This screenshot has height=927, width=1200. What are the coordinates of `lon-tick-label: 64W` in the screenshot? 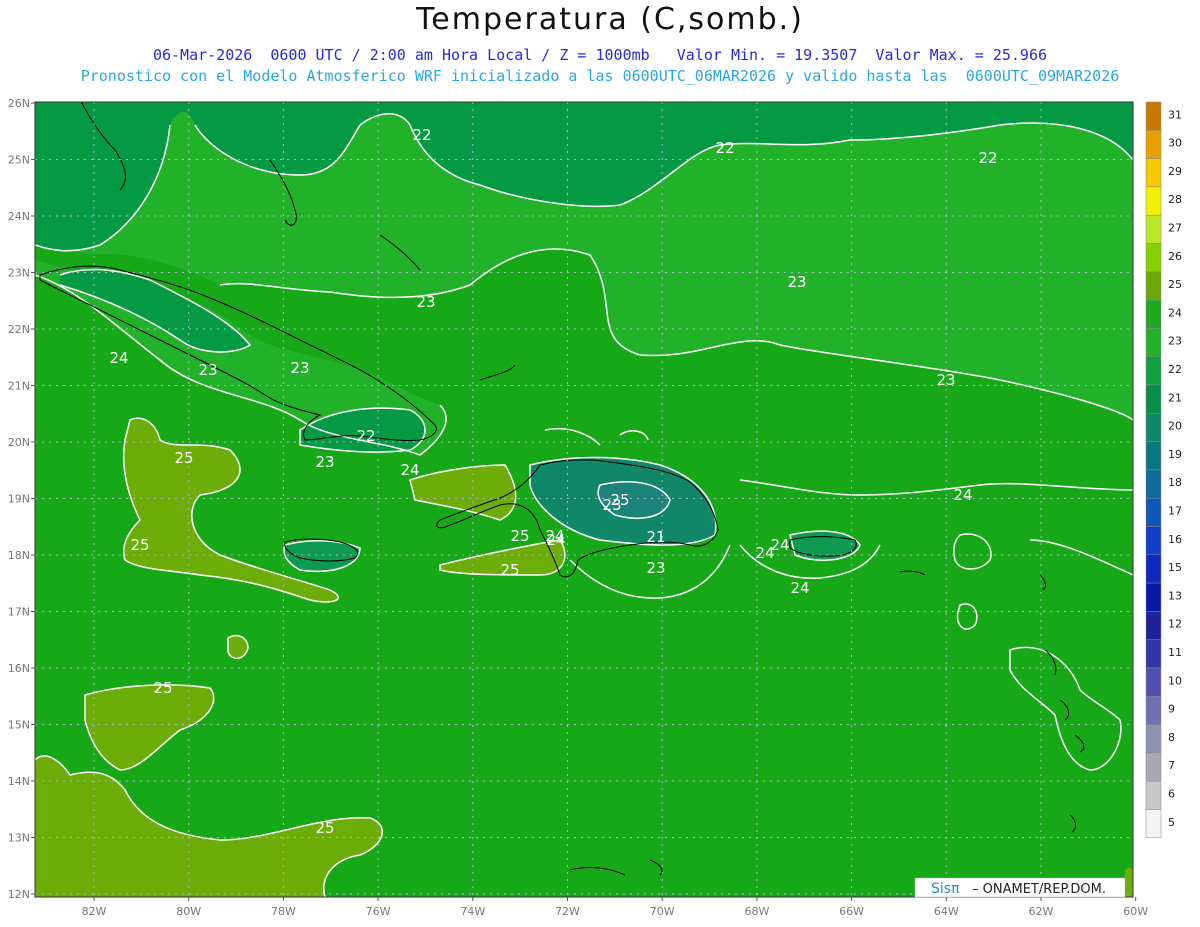 It's located at (946, 911).